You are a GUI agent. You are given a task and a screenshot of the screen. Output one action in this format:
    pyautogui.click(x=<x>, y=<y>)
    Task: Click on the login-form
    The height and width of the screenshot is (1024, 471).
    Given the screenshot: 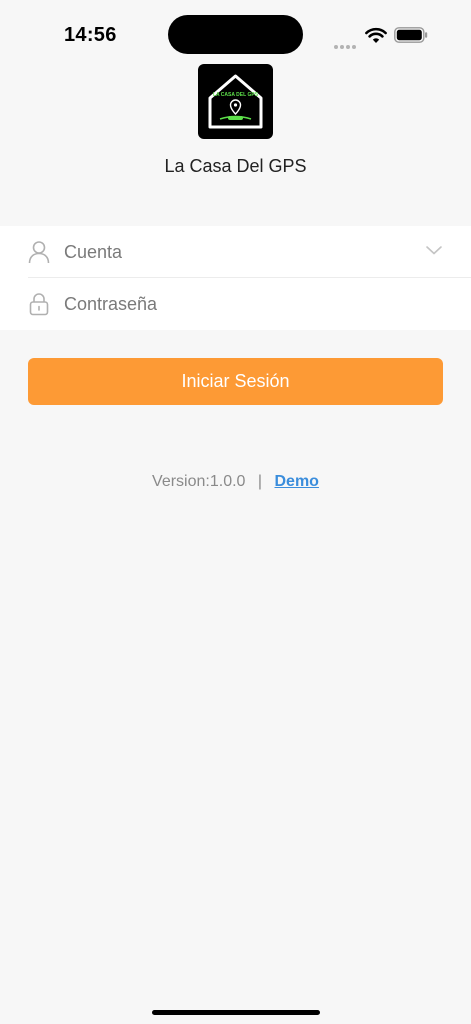 What is the action you would take?
    pyautogui.click(x=235, y=278)
    